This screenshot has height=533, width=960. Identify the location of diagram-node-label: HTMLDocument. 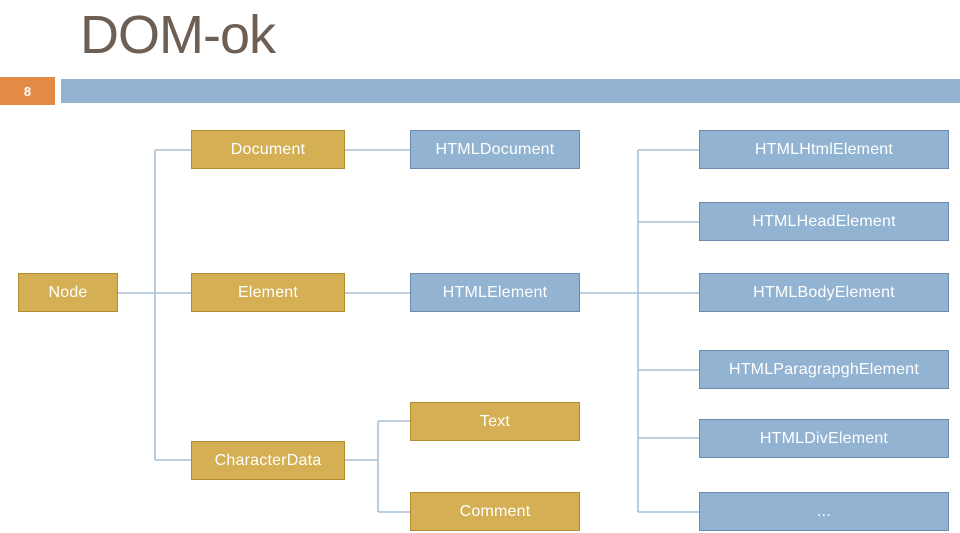
(495, 149).